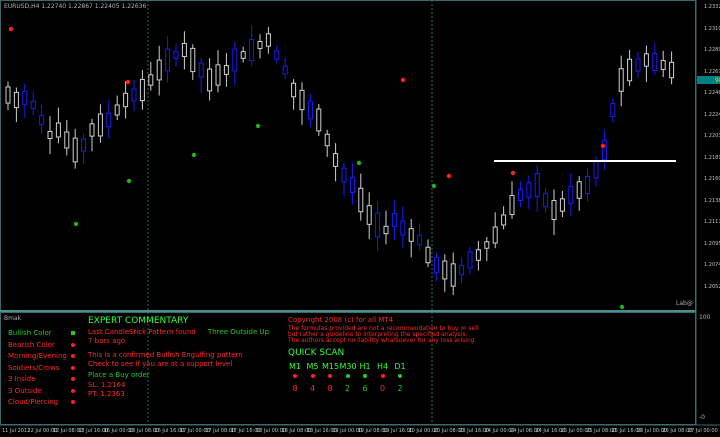 This screenshot has width=720, height=437. Describe the element at coordinates (712, 179) in the screenshot. I see `price-tick-label: 1.21600` at that location.